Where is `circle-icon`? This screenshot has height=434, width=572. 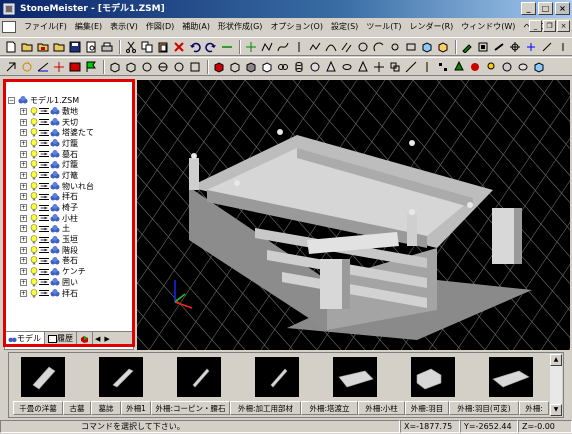 circle-icon is located at coordinates (363, 47).